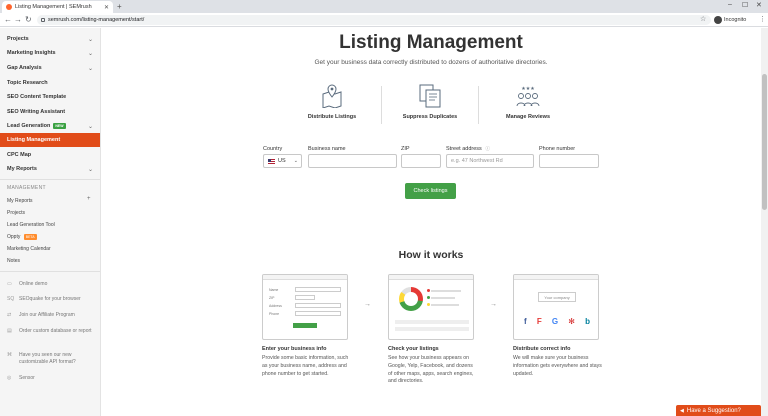  Describe the element at coordinates (31, 225) in the screenshot. I see `management-link-lead-generation-tool: Lead Generation Tool` at that location.